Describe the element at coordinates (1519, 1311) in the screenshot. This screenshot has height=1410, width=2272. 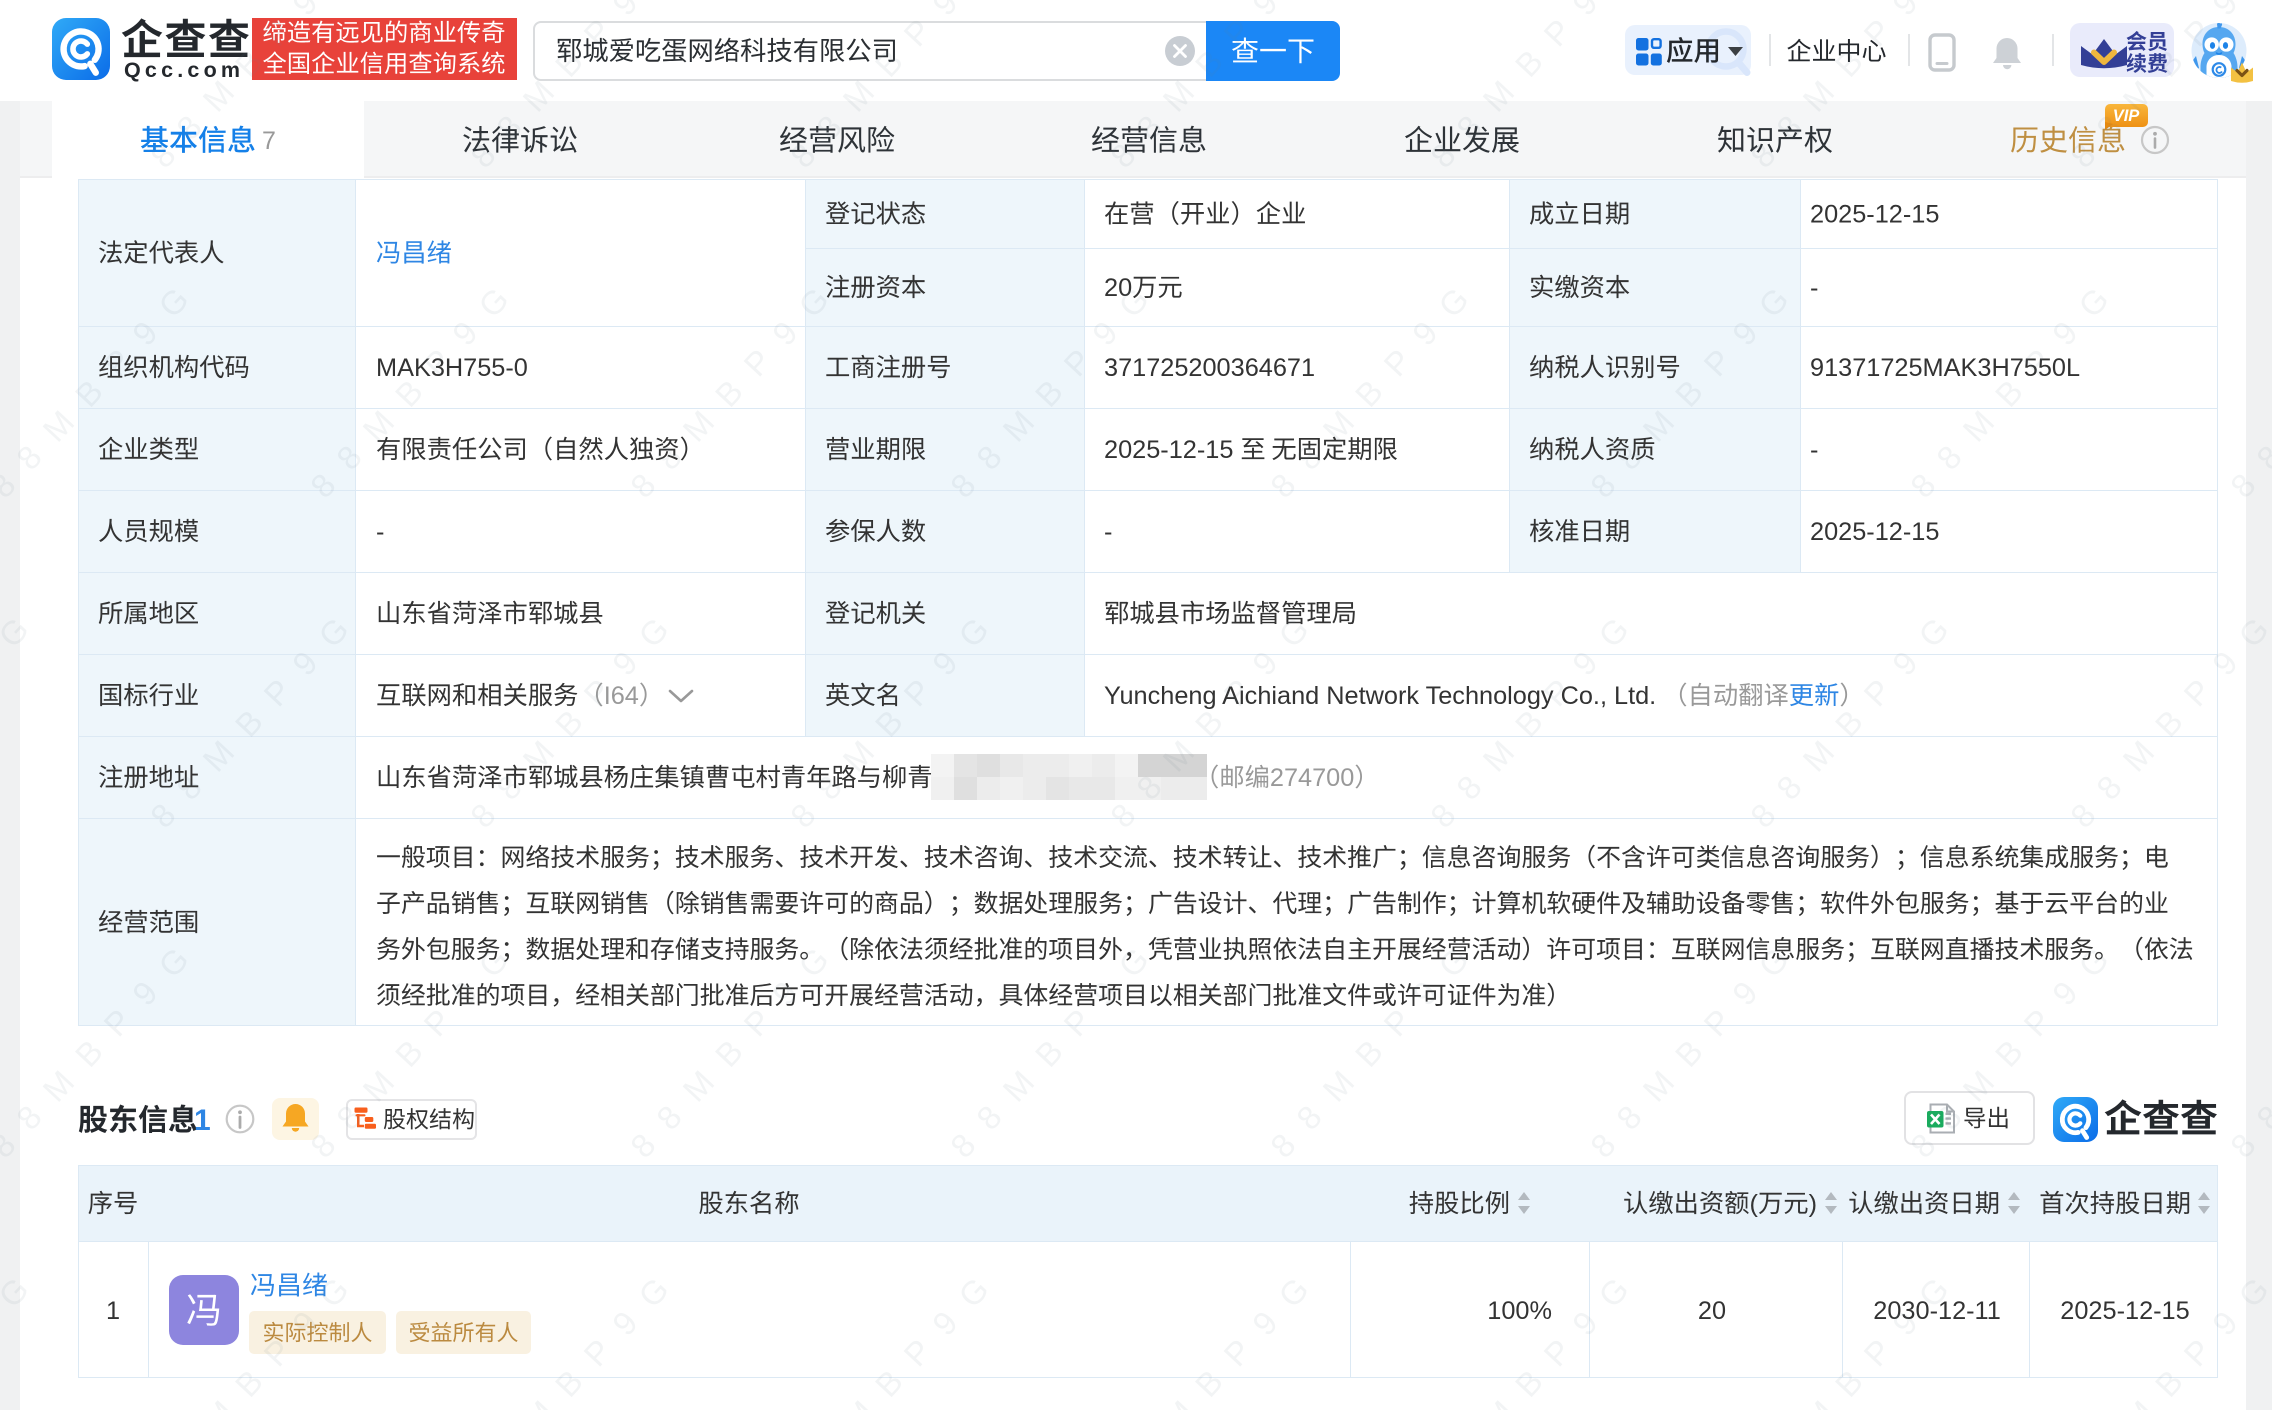
I see `svg-text: 100%` at that location.